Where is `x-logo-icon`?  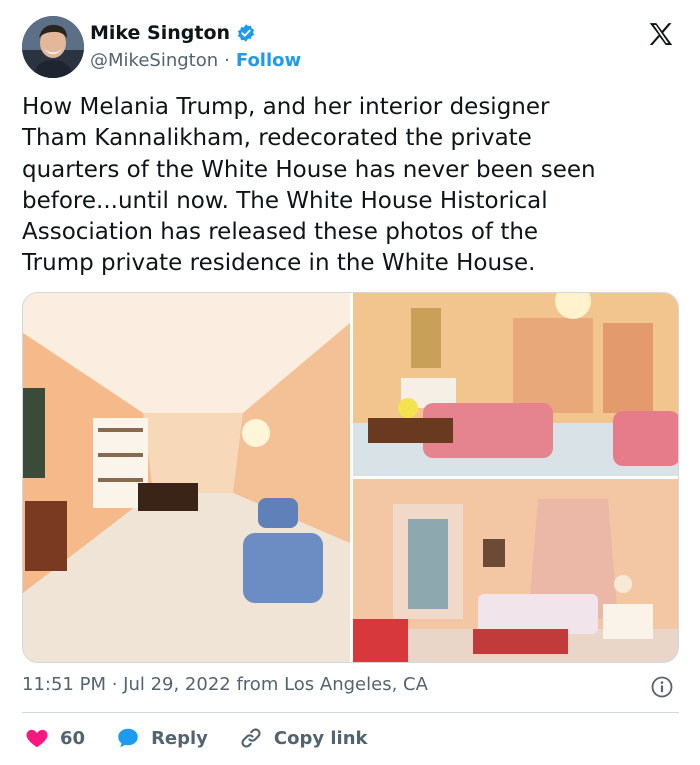
x-logo-icon is located at coordinates (661, 35).